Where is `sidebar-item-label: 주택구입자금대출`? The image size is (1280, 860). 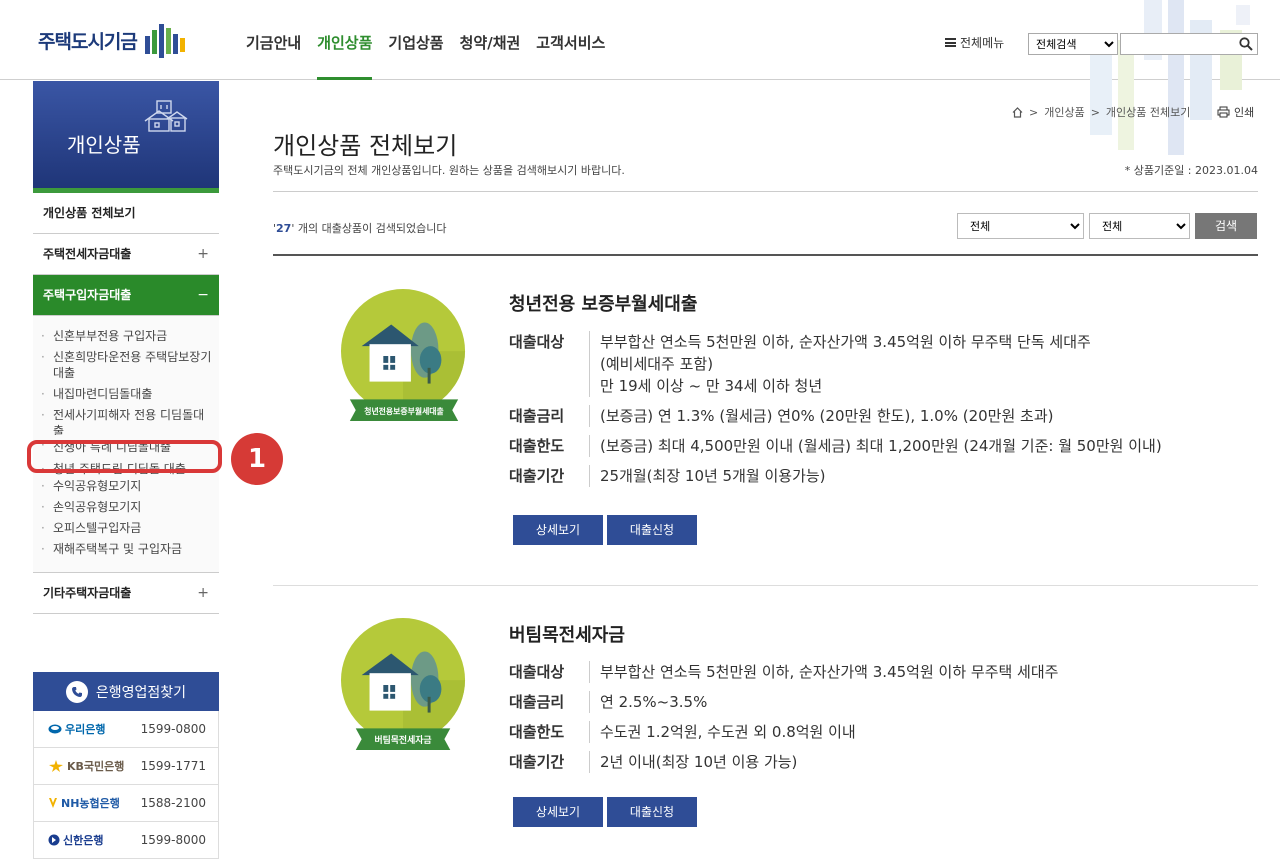
sidebar-item-label: 주택구입자금대출 is located at coordinates (87, 295).